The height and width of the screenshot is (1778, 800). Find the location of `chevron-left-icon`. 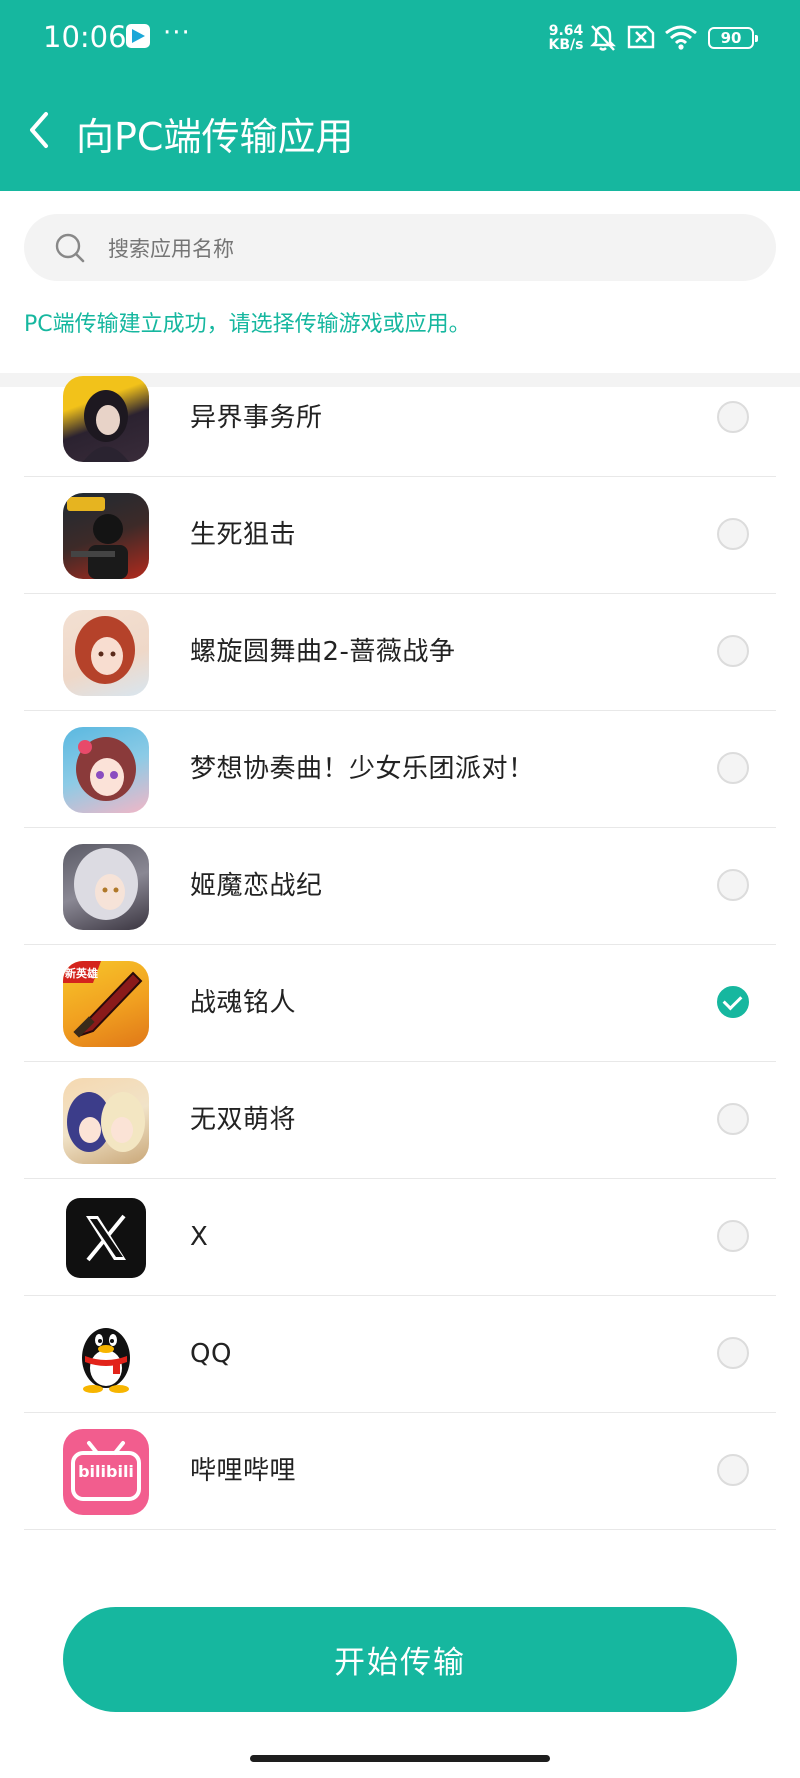

chevron-left-icon is located at coordinates (39, 130).